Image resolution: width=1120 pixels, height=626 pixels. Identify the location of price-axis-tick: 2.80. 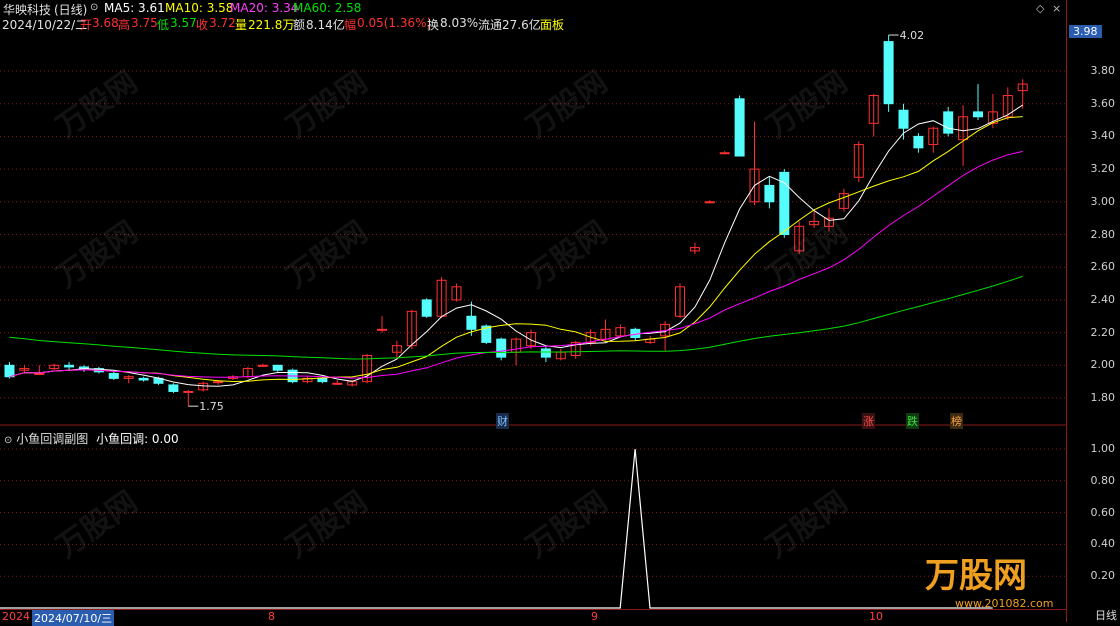
(1103, 234).